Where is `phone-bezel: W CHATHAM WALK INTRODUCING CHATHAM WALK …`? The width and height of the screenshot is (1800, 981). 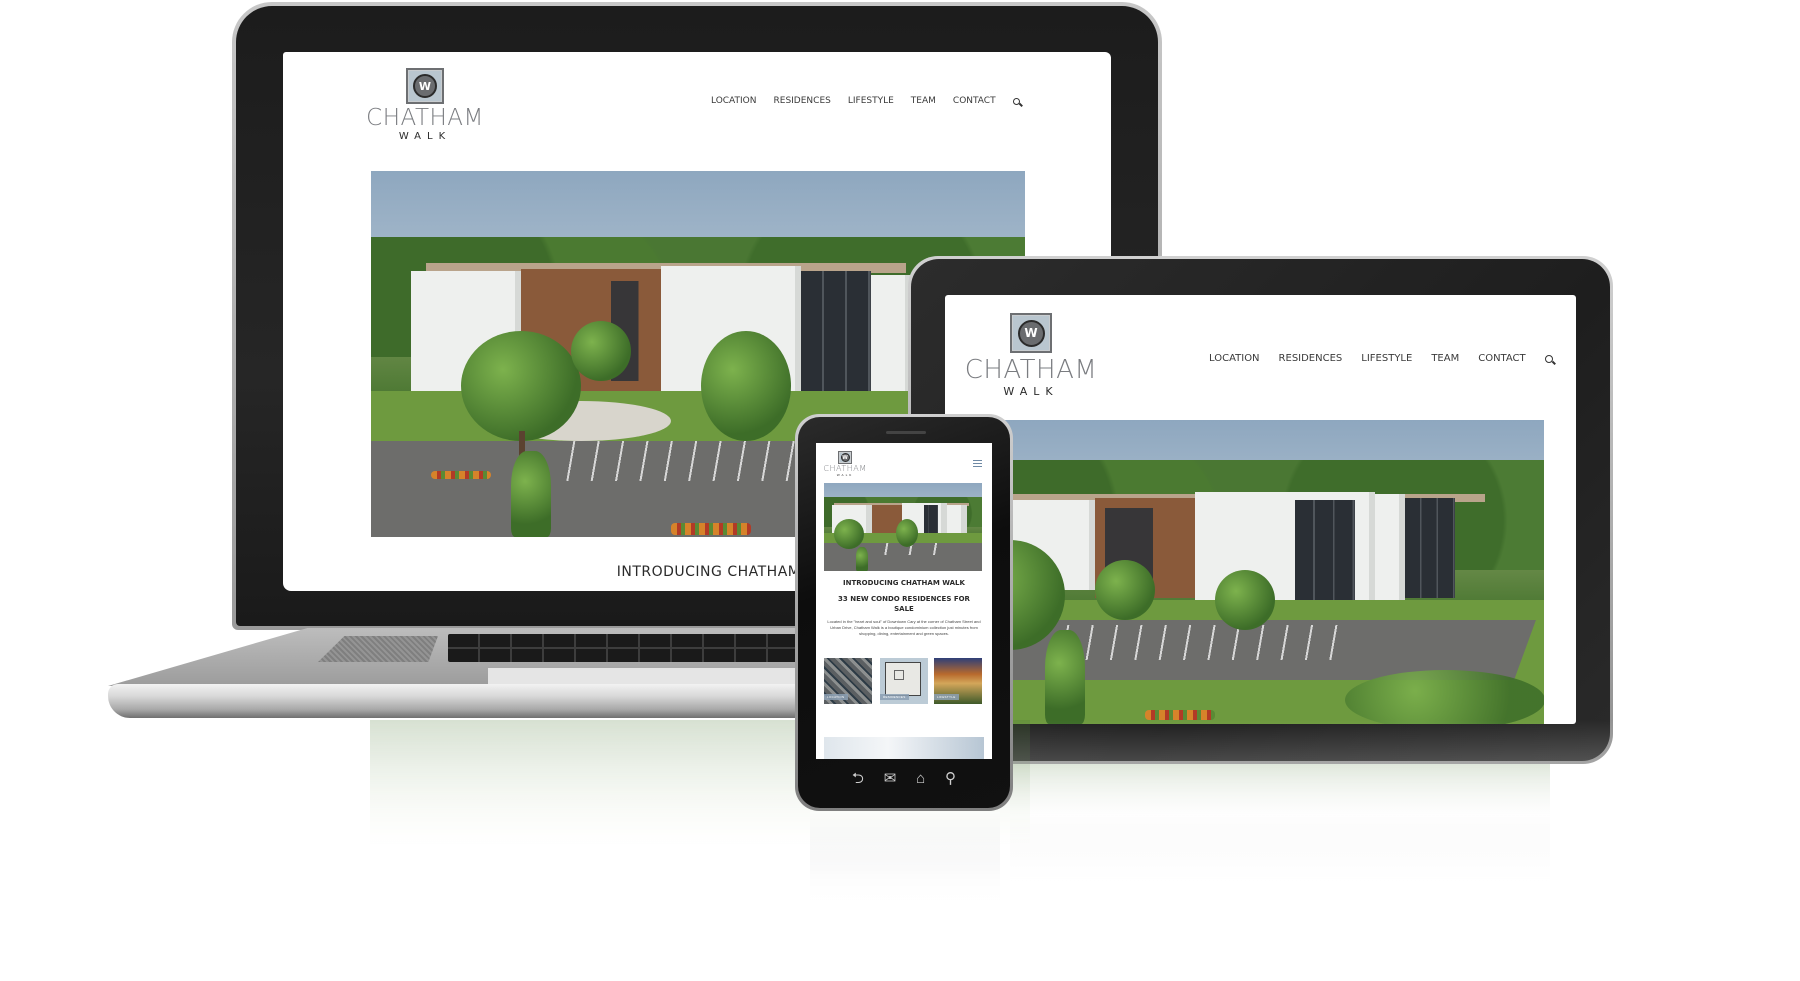
phone-bezel: W CHATHAM WALK INTRODUCING CHATHAM WALK … is located at coordinates (904, 612).